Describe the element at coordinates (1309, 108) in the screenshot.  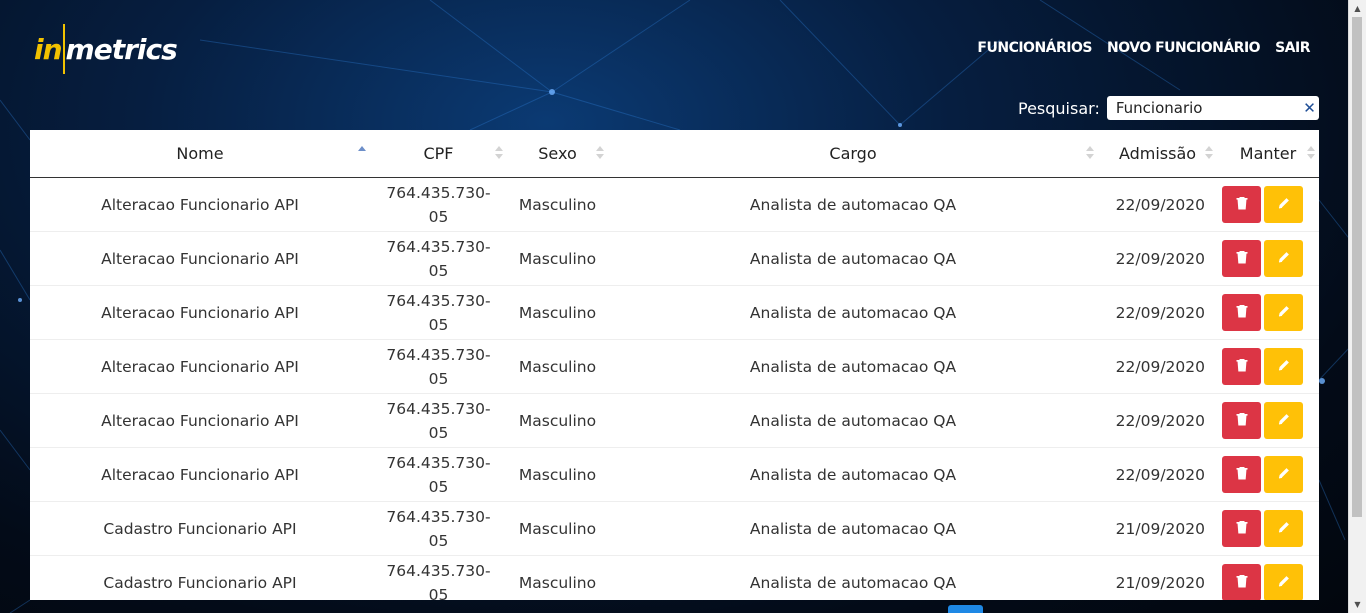
I see `close-icon: ✕` at that location.